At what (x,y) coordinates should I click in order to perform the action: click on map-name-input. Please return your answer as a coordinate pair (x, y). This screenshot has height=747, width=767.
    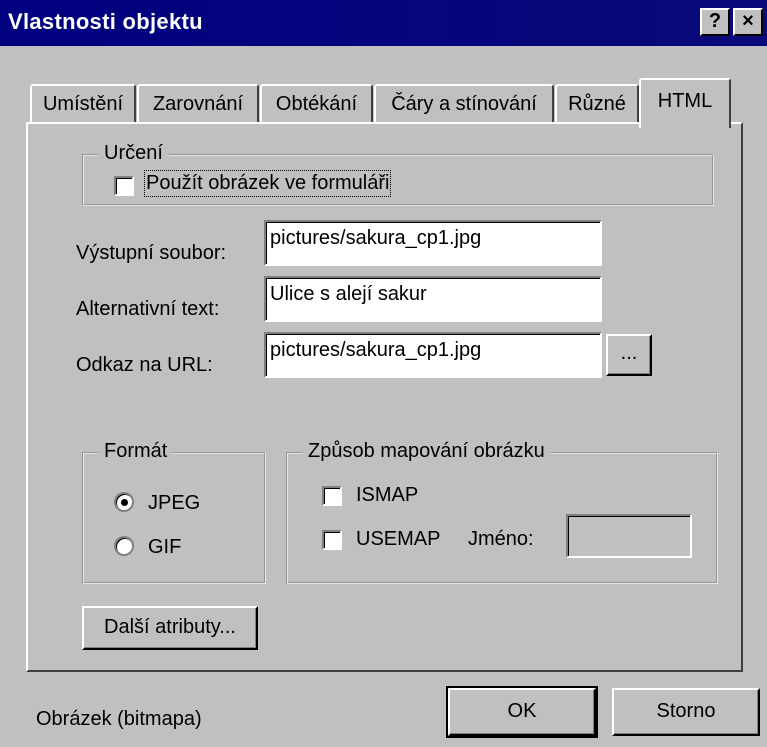
    Looking at the image, I should click on (629, 536).